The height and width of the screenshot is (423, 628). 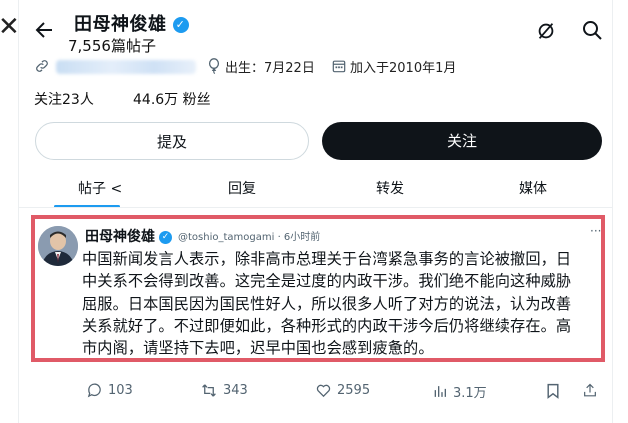 What do you see at coordinates (553, 391) in the screenshot?
I see `bookmark-icon` at bounding box center [553, 391].